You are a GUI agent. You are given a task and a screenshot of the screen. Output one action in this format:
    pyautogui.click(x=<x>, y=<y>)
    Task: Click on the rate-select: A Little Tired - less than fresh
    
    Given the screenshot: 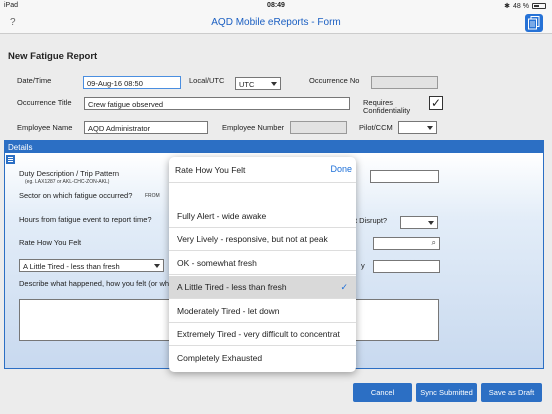 What is the action you would take?
    pyautogui.click(x=91, y=265)
    